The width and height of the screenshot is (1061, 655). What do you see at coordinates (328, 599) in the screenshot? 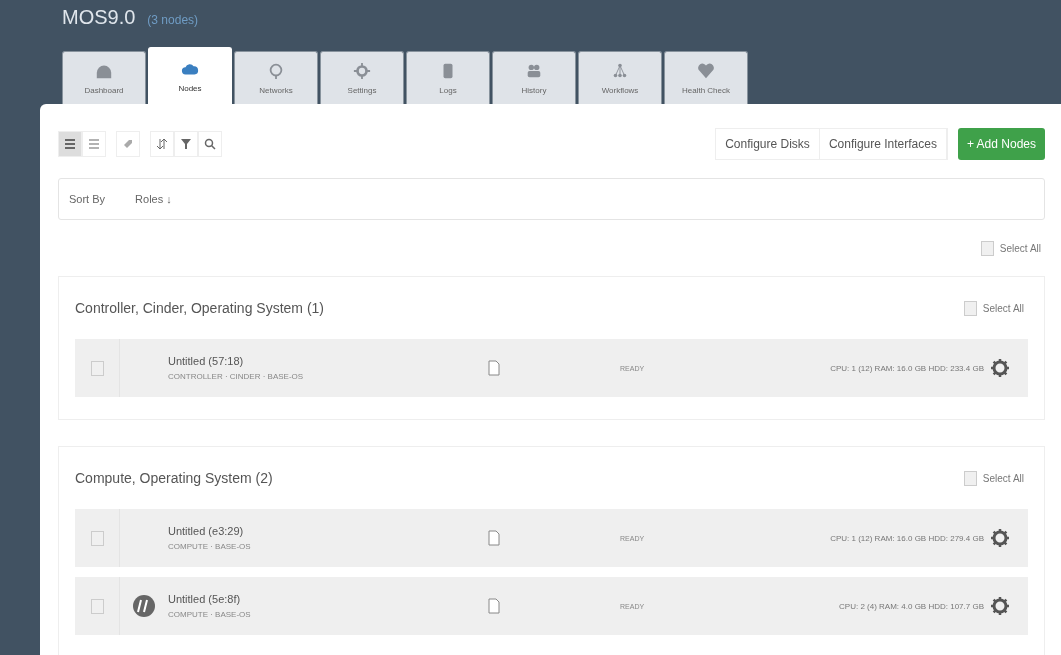
I see `node-name: Untitled (5e:8f)` at bounding box center [328, 599].